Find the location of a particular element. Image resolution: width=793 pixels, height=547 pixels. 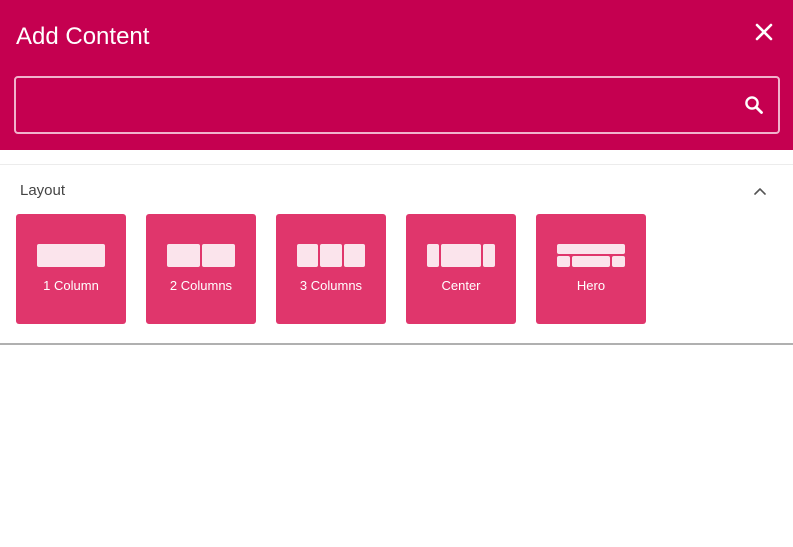

layout-tile-2-columns: 2 Columns is located at coordinates (201, 269).